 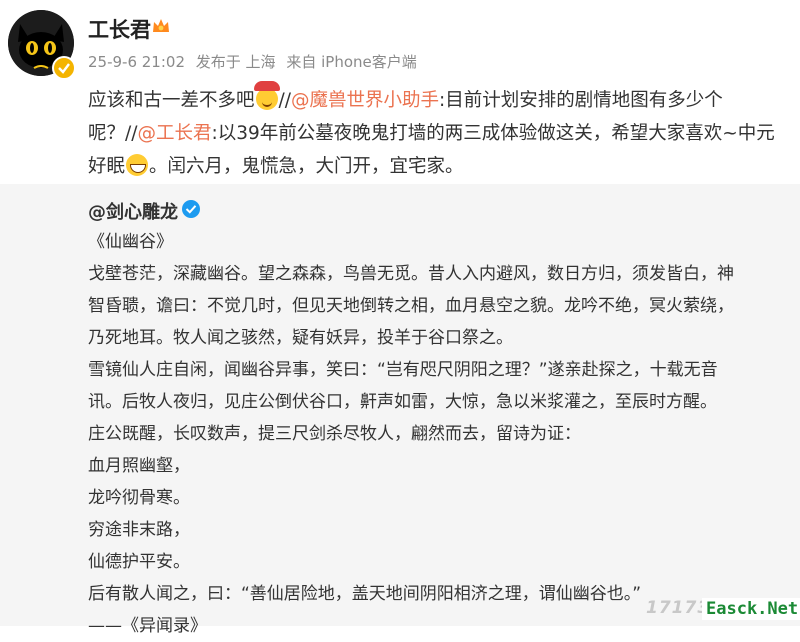 I want to click on mention-link: @魔兽世界小助手, so click(x=365, y=100).